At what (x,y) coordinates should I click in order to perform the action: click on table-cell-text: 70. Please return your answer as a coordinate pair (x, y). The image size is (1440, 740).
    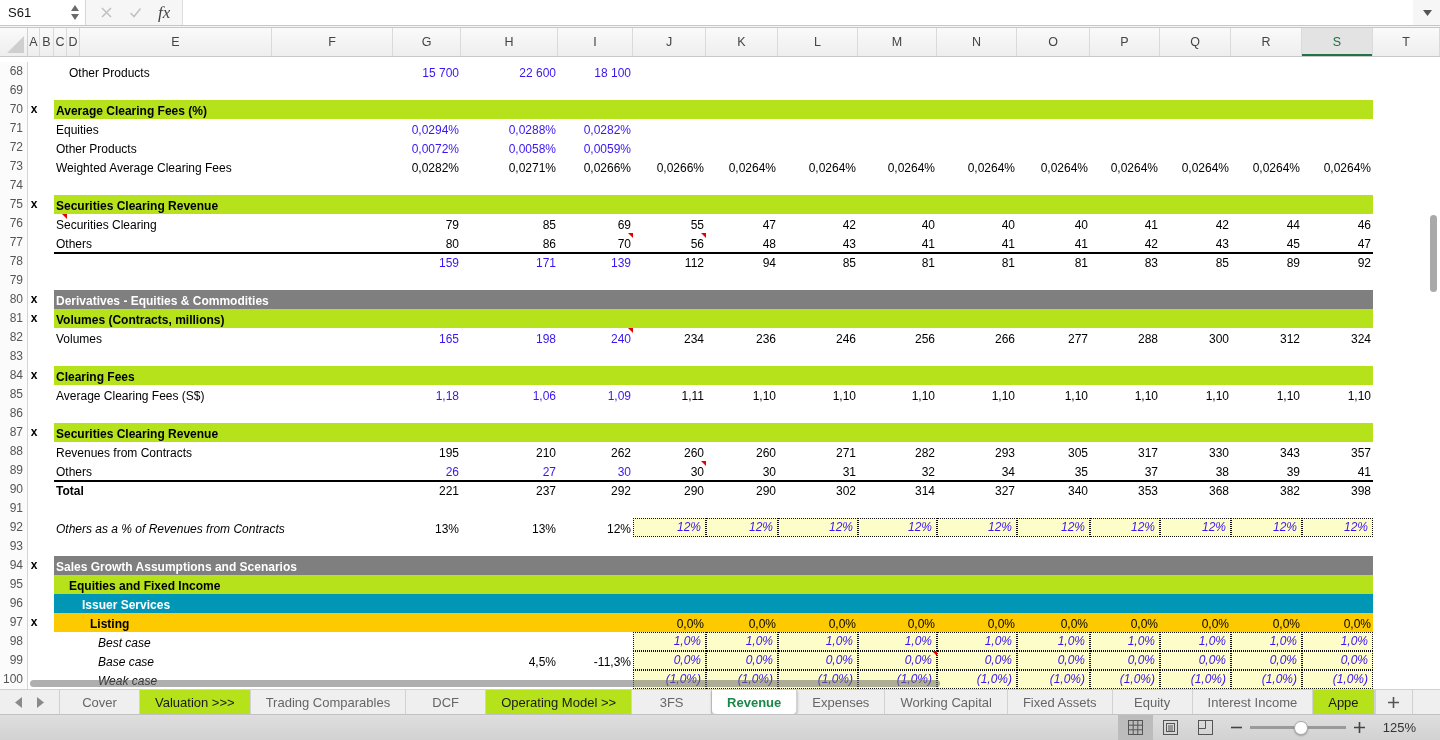
    Looking at the image, I should click on (624, 244).